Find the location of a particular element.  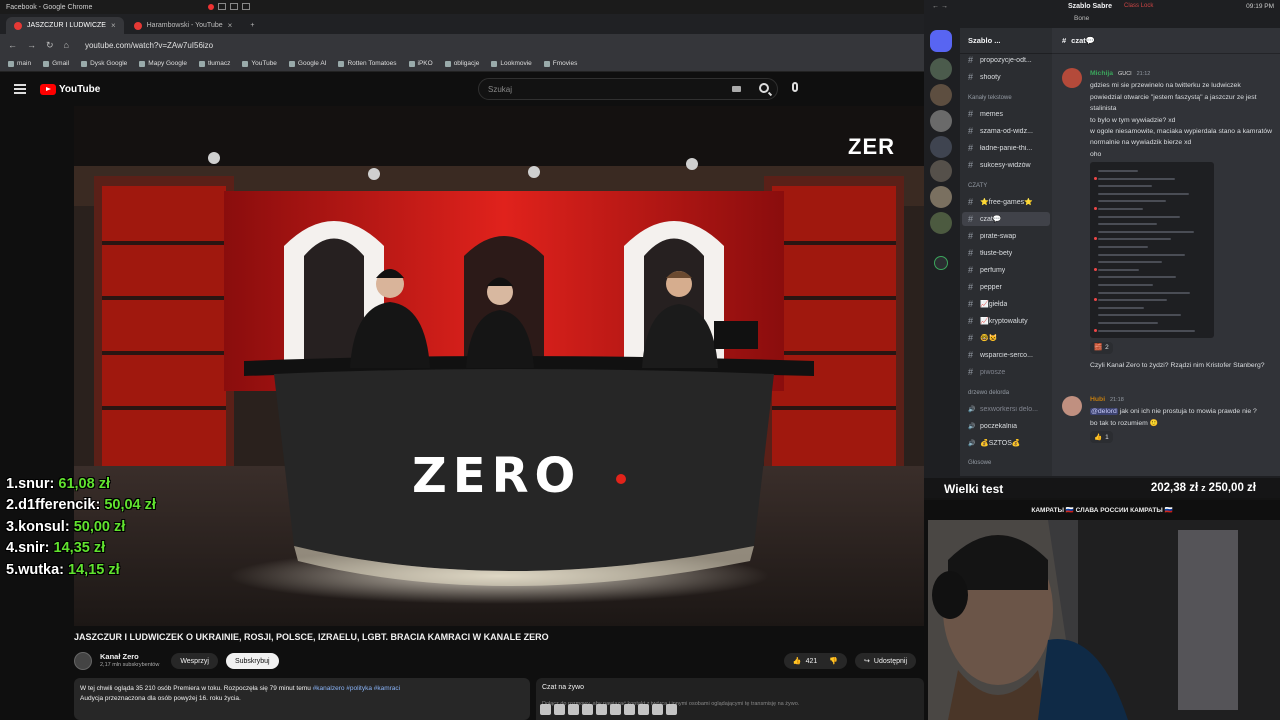

like-button: 👍 421 👎 is located at coordinates (815, 661).